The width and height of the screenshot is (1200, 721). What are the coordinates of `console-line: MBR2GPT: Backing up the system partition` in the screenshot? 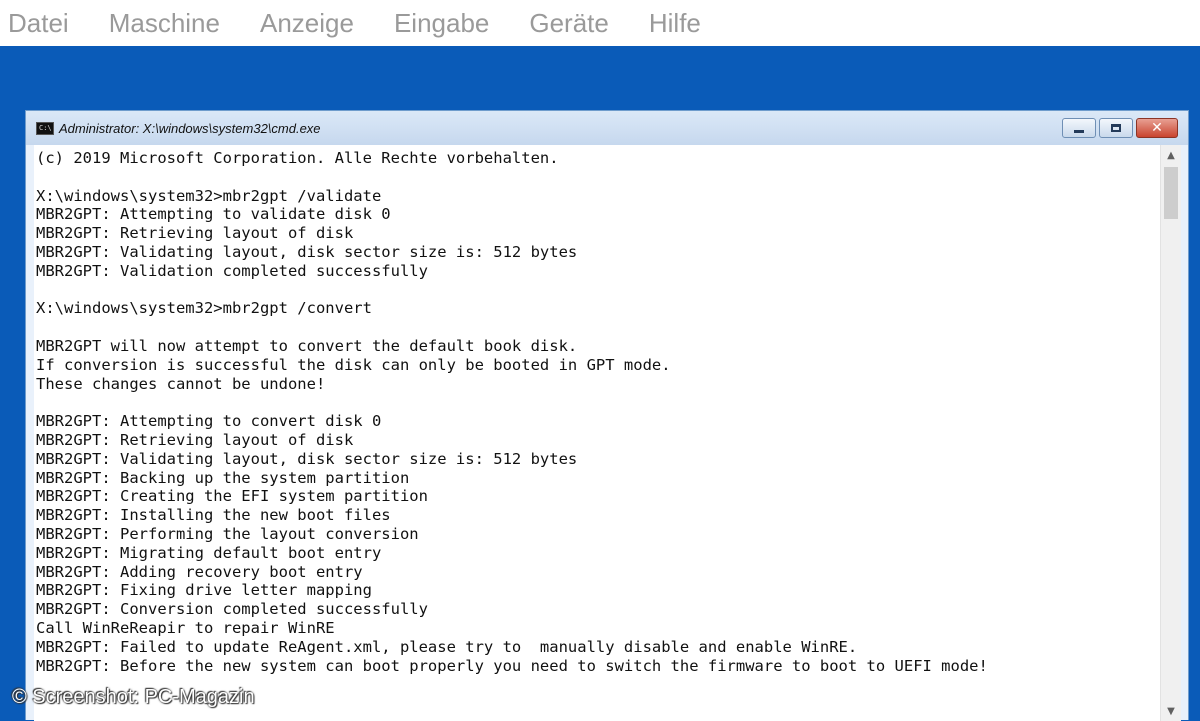 It's located at (223, 477).